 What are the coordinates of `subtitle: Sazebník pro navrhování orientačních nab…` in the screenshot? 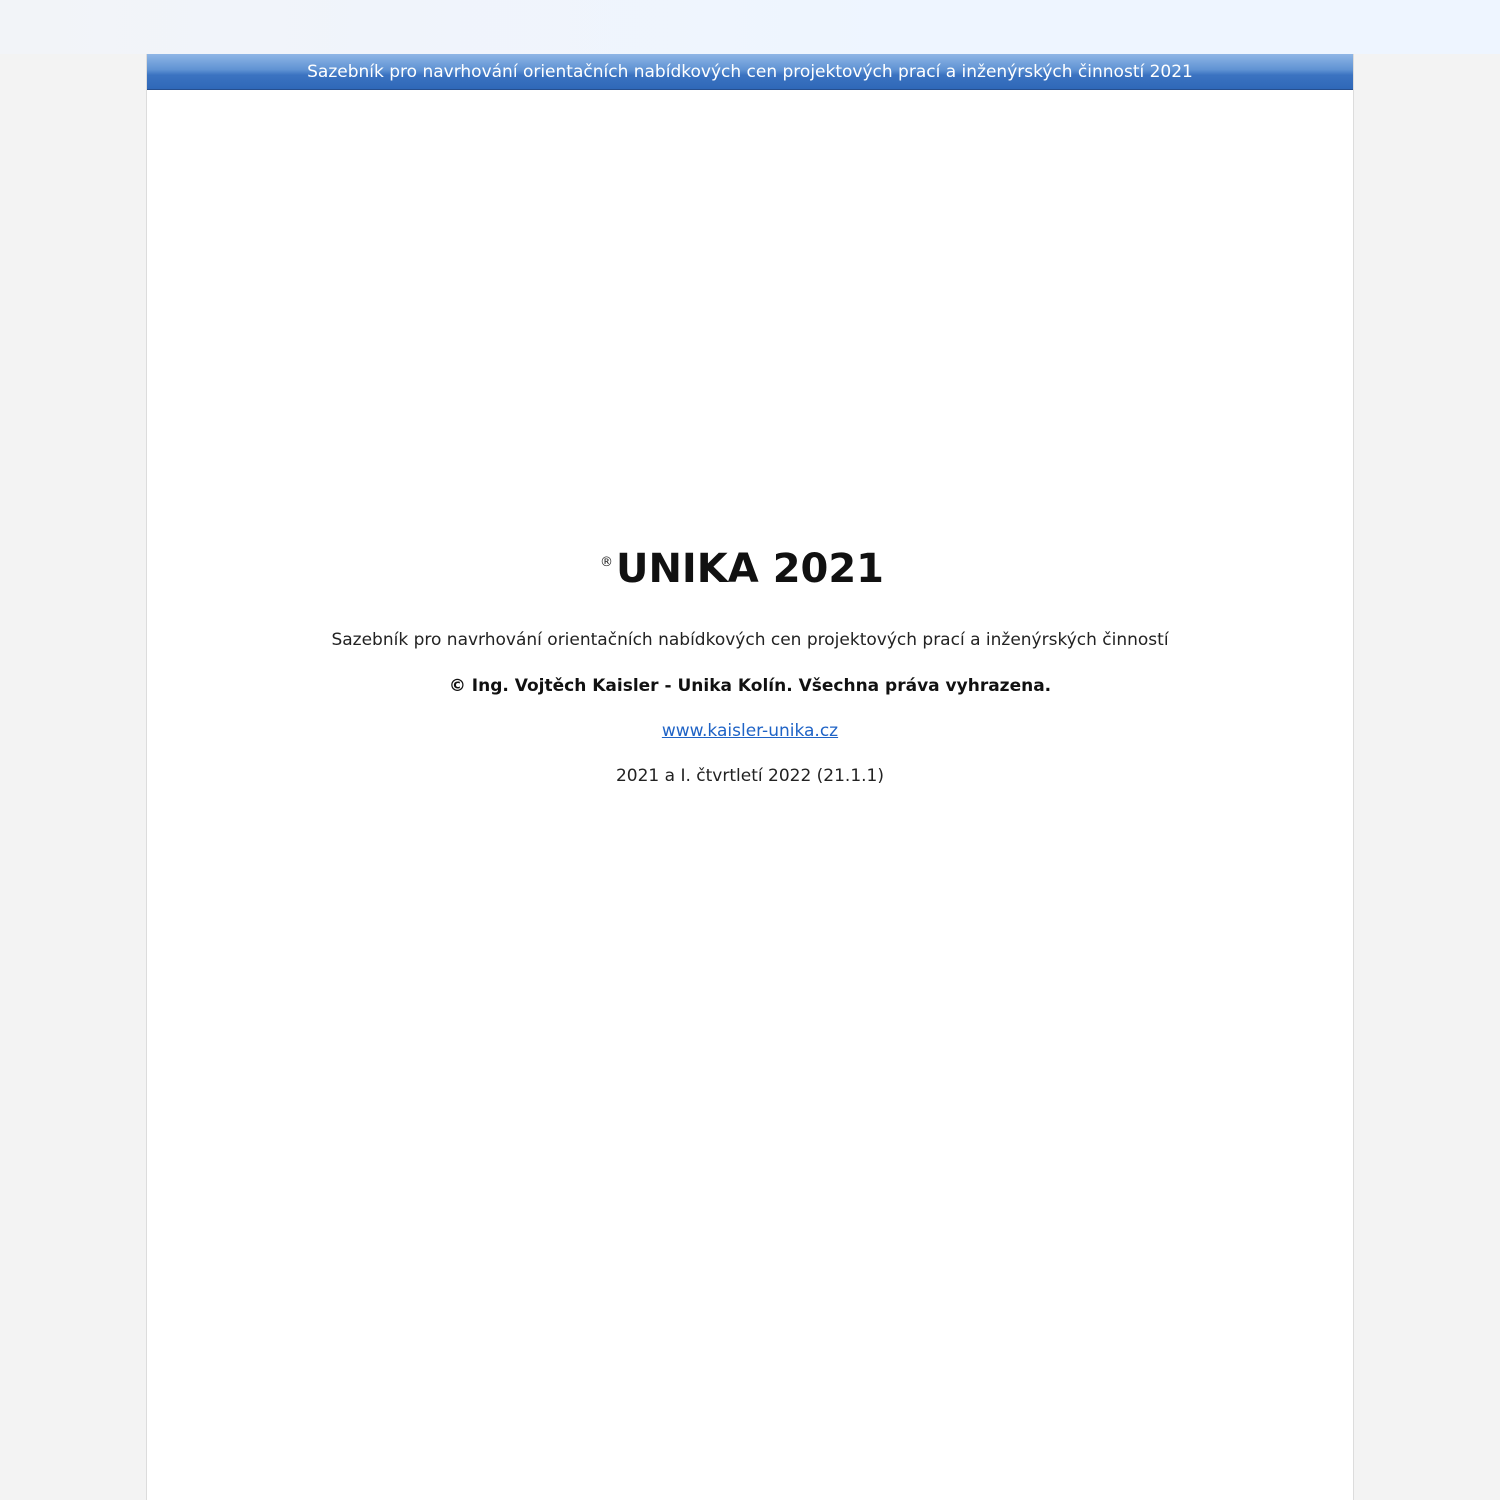 It's located at (750, 640).